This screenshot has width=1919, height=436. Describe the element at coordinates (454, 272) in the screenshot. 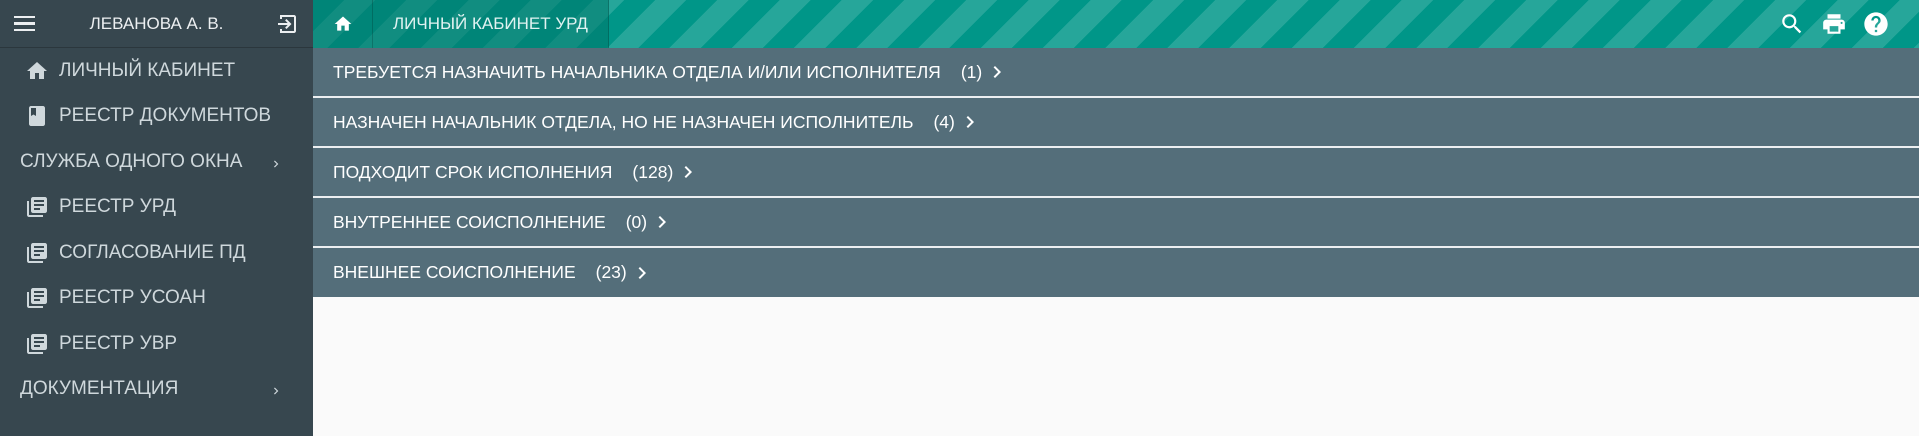

I see `list-item-label: ВНЕШНЕЕ СОИСПОЛНЕНИЕ` at that location.